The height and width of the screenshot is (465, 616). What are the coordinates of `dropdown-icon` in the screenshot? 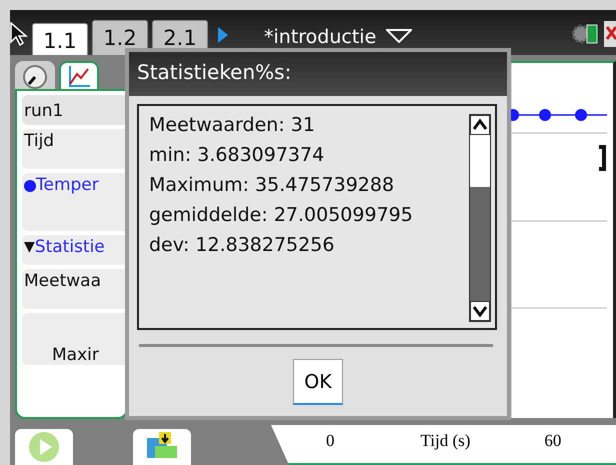 It's located at (399, 36).